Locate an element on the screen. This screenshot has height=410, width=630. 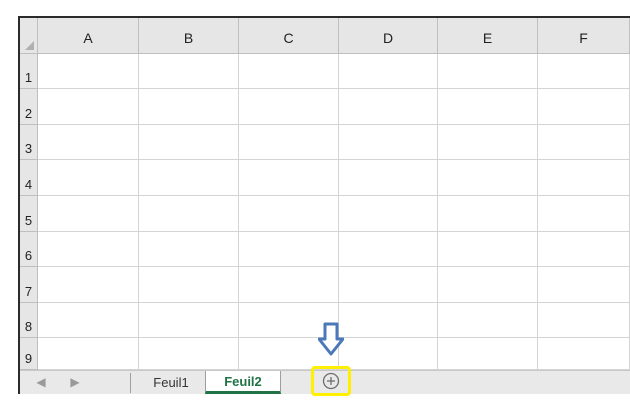
column-label: C is located at coordinates (288, 37).